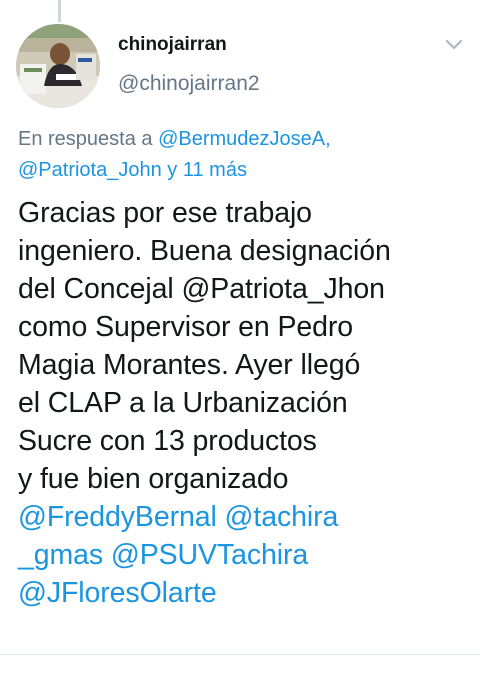 This screenshot has height=673, width=480. I want to click on tweet-text-line: y fue bien organizado, so click(153, 479).